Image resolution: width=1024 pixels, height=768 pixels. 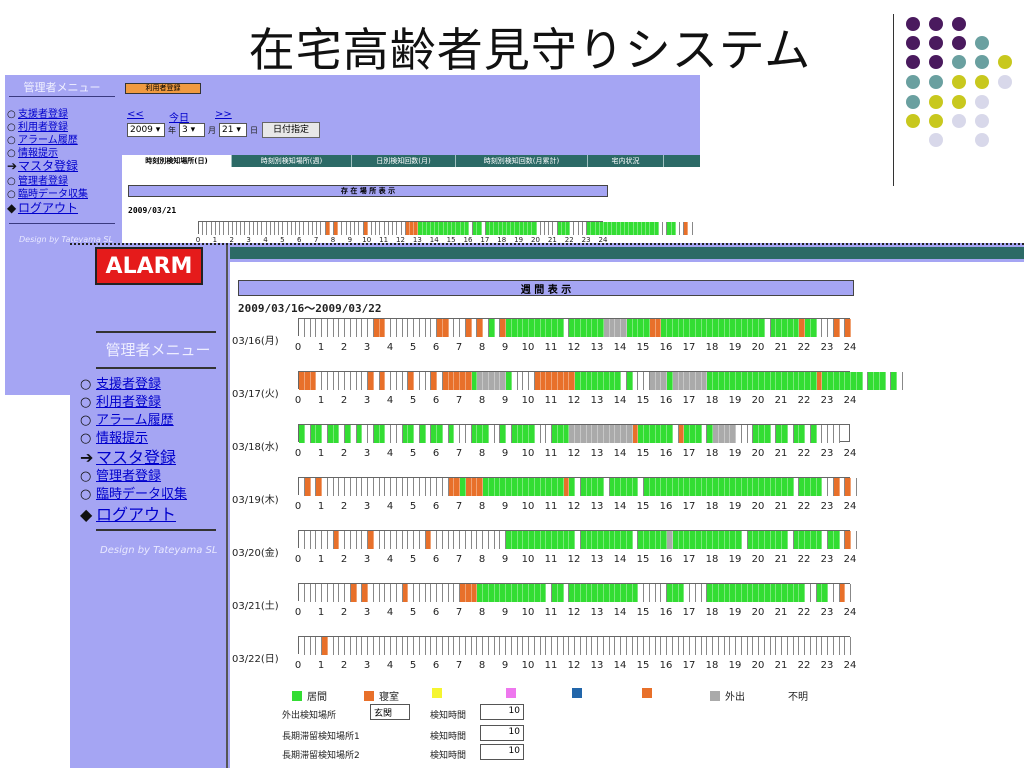 What do you see at coordinates (448, 716) in the screenshot?
I see `outing-time-label: 検知時間` at bounding box center [448, 716].